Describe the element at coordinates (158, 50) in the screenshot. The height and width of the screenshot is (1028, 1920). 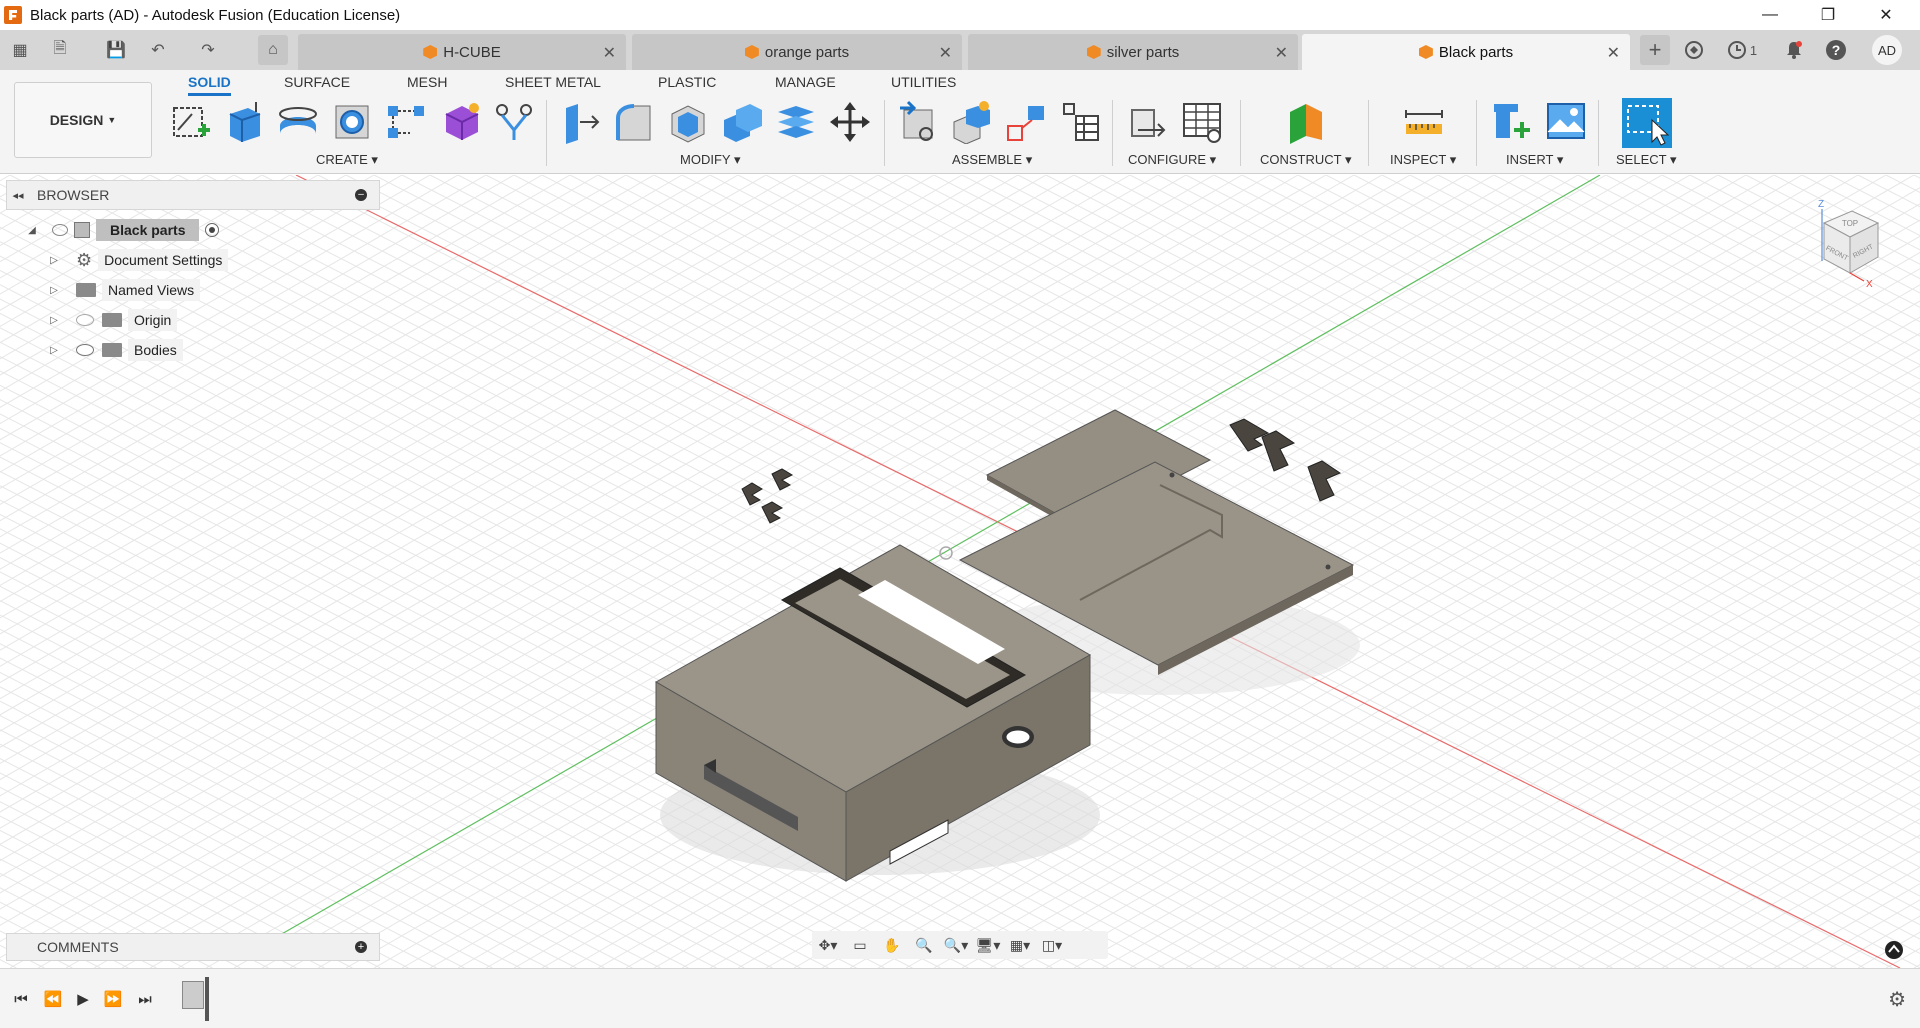
I see `undo-icon: ↶` at that location.